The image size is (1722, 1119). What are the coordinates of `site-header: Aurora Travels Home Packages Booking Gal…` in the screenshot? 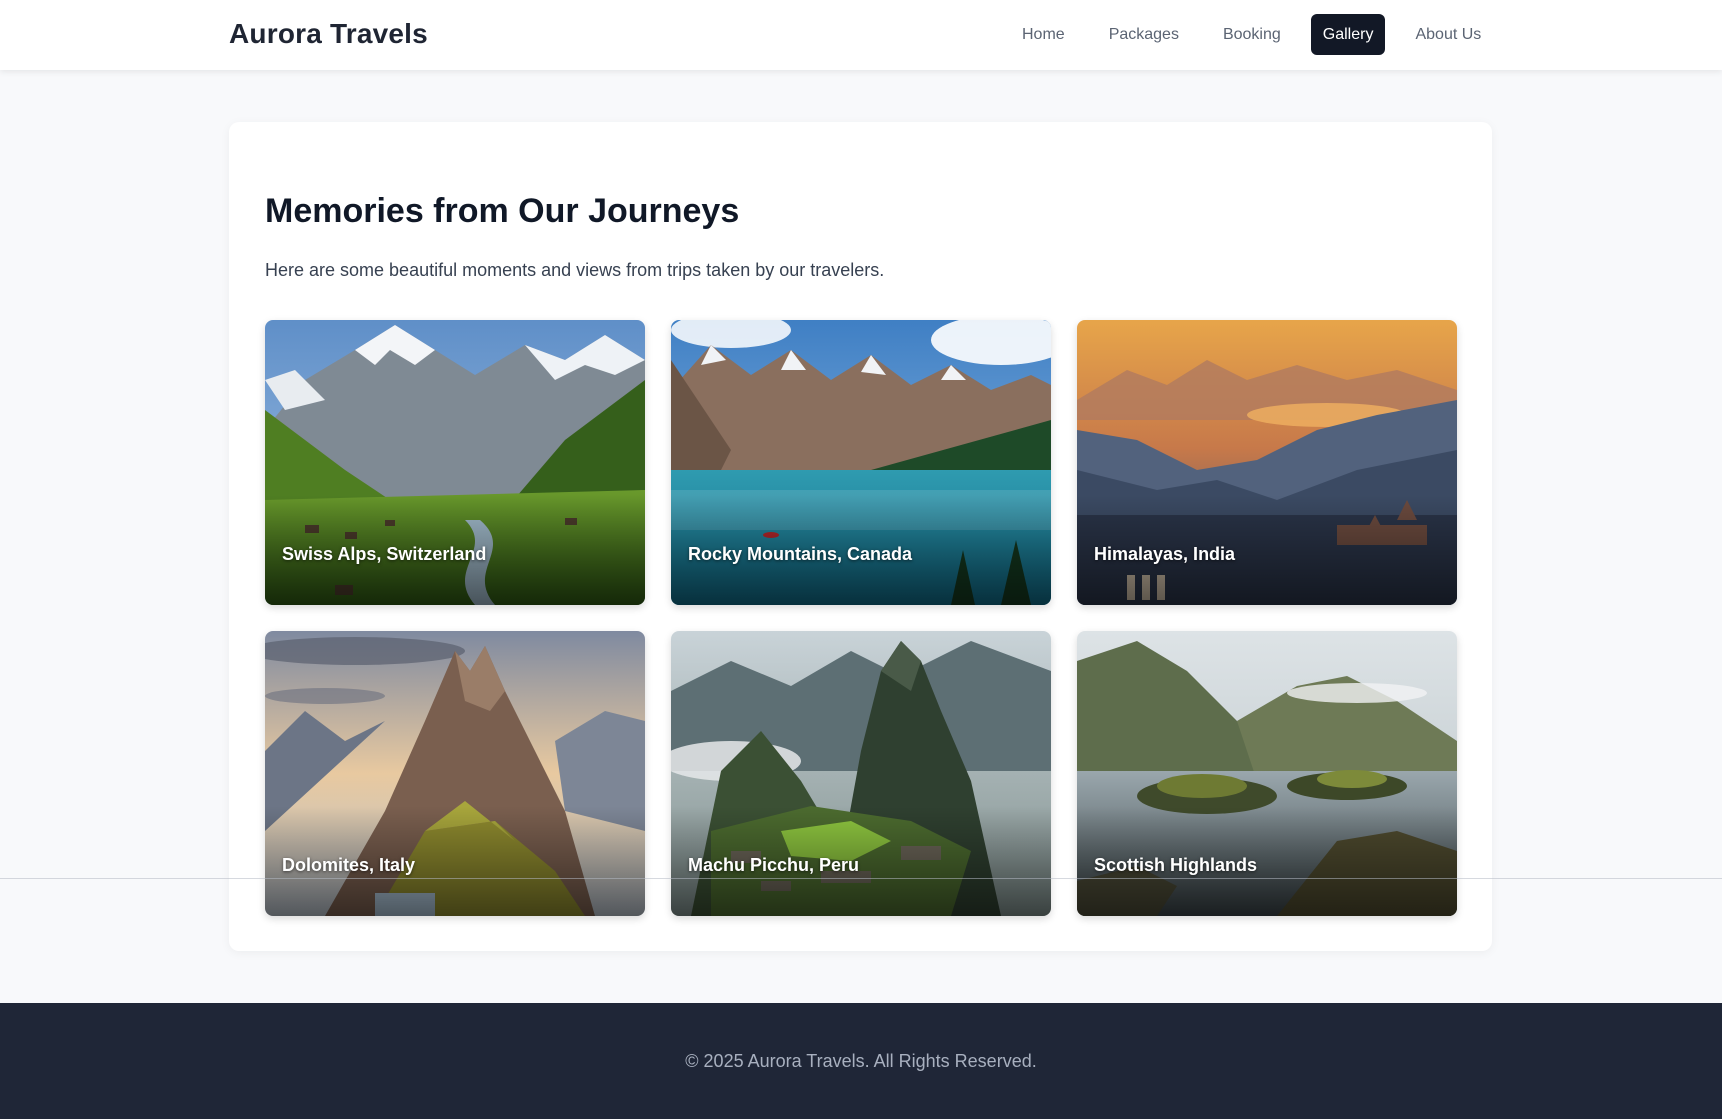 It's located at (861, 35).